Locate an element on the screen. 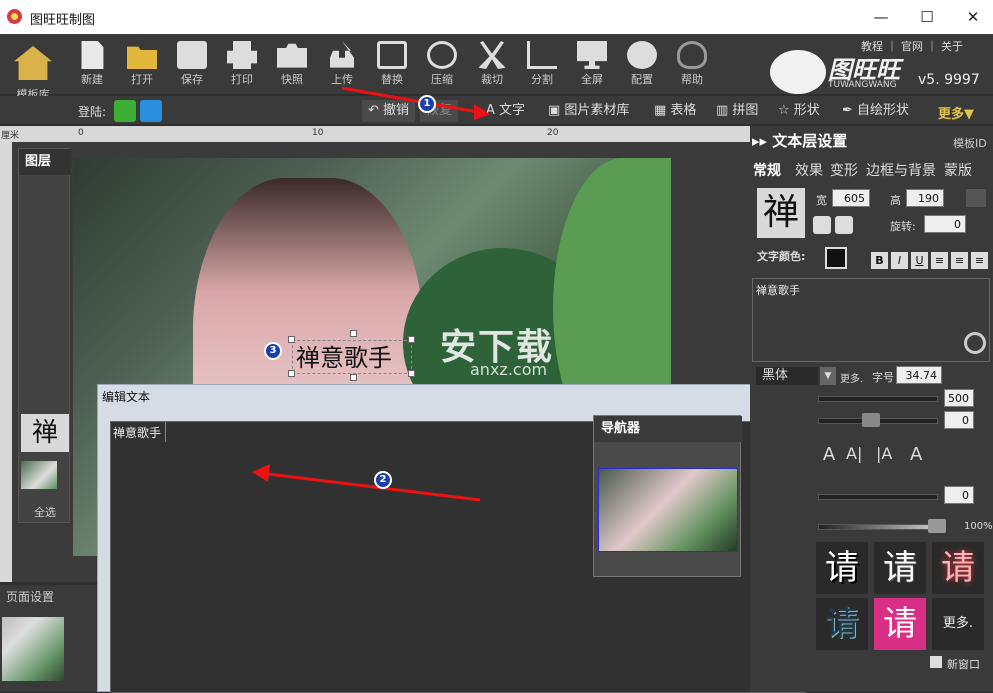 This screenshot has width=993, height=693. step-badge-2: 2 is located at coordinates (383, 480).